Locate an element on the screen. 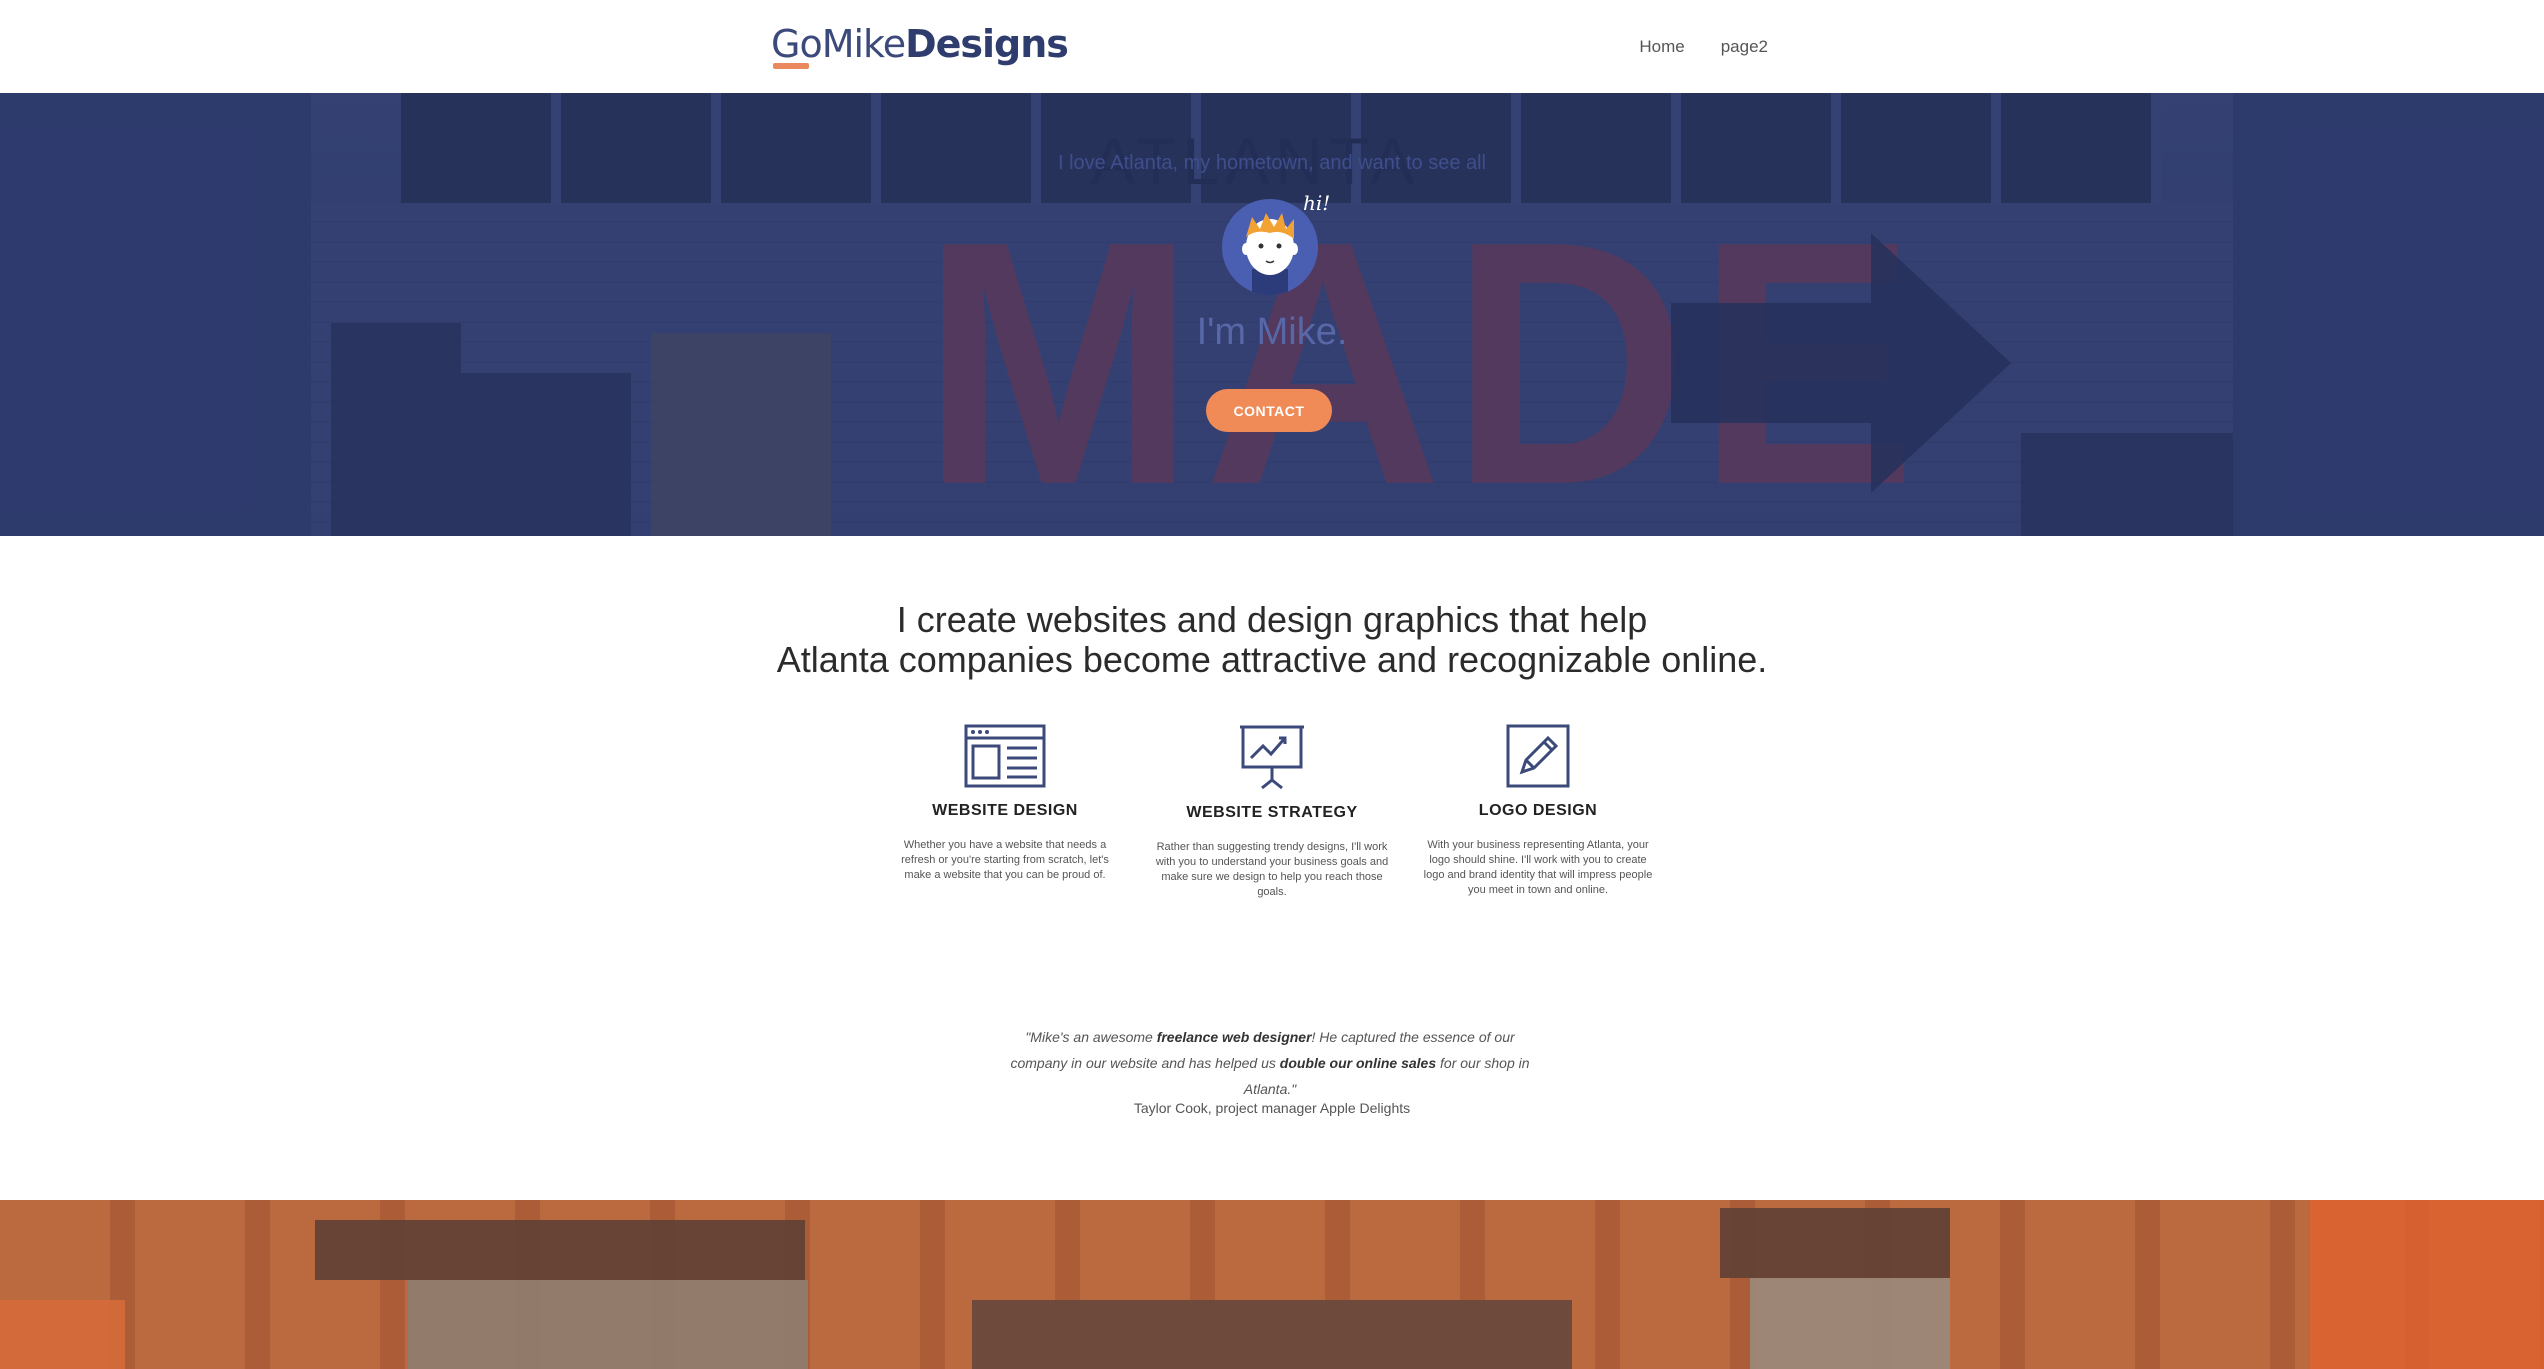 This screenshot has height=1369, width=2544. website-layout-icon is located at coordinates (1005, 756).